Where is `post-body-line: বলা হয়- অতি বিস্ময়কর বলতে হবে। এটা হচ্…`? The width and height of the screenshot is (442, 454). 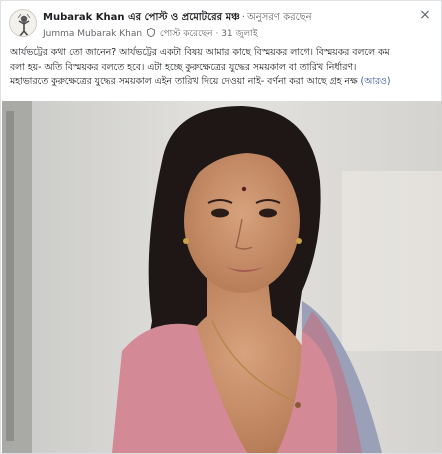 post-body-line: বলা হয়- অতি বিস্ময়কর বলতে হবে। এটা হচ্… is located at coordinates (183, 67).